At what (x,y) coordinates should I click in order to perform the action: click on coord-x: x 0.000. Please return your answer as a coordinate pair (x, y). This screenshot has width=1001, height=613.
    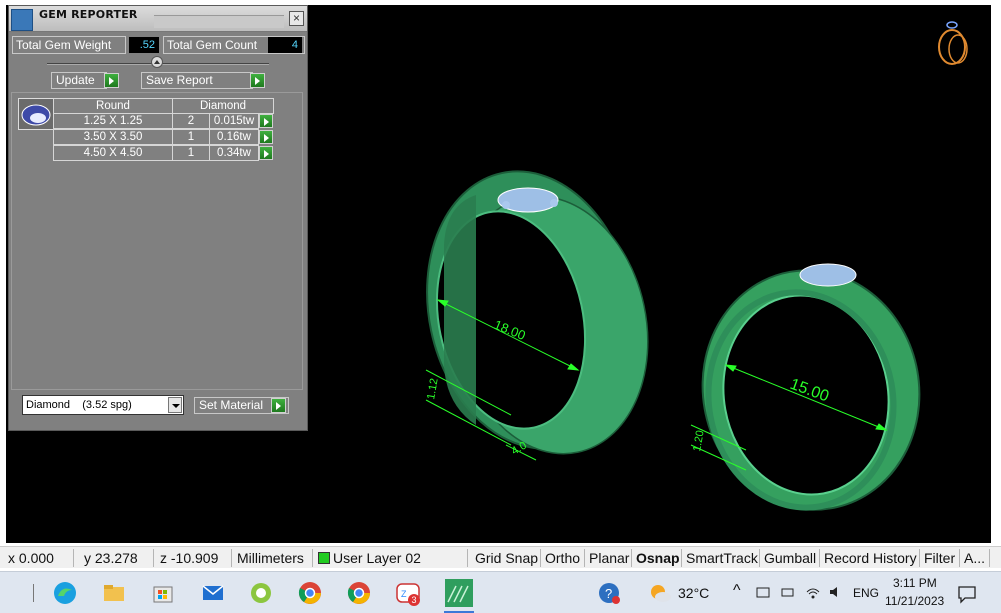
    Looking at the image, I should click on (39, 558).